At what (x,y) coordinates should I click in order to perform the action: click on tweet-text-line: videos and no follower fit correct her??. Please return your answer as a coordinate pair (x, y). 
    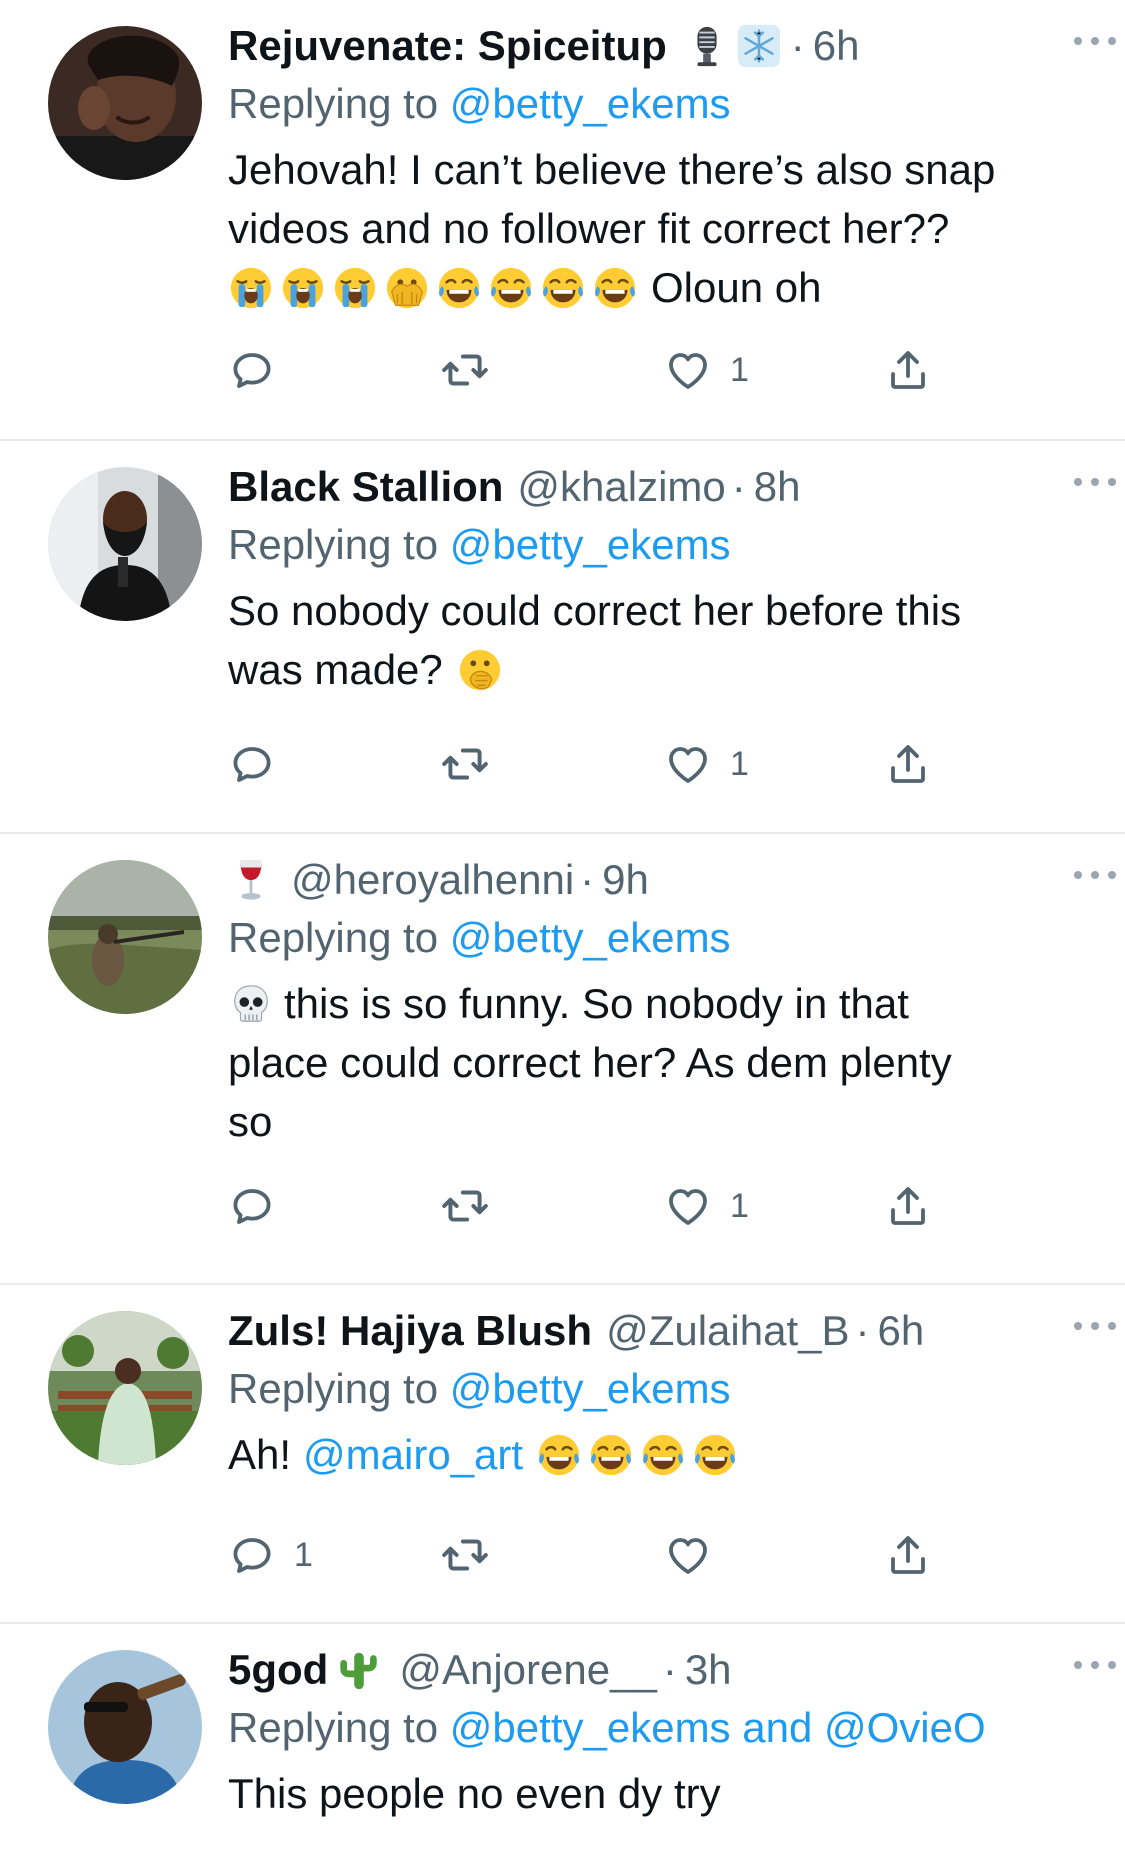
    Looking at the image, I should click on (589, 228).